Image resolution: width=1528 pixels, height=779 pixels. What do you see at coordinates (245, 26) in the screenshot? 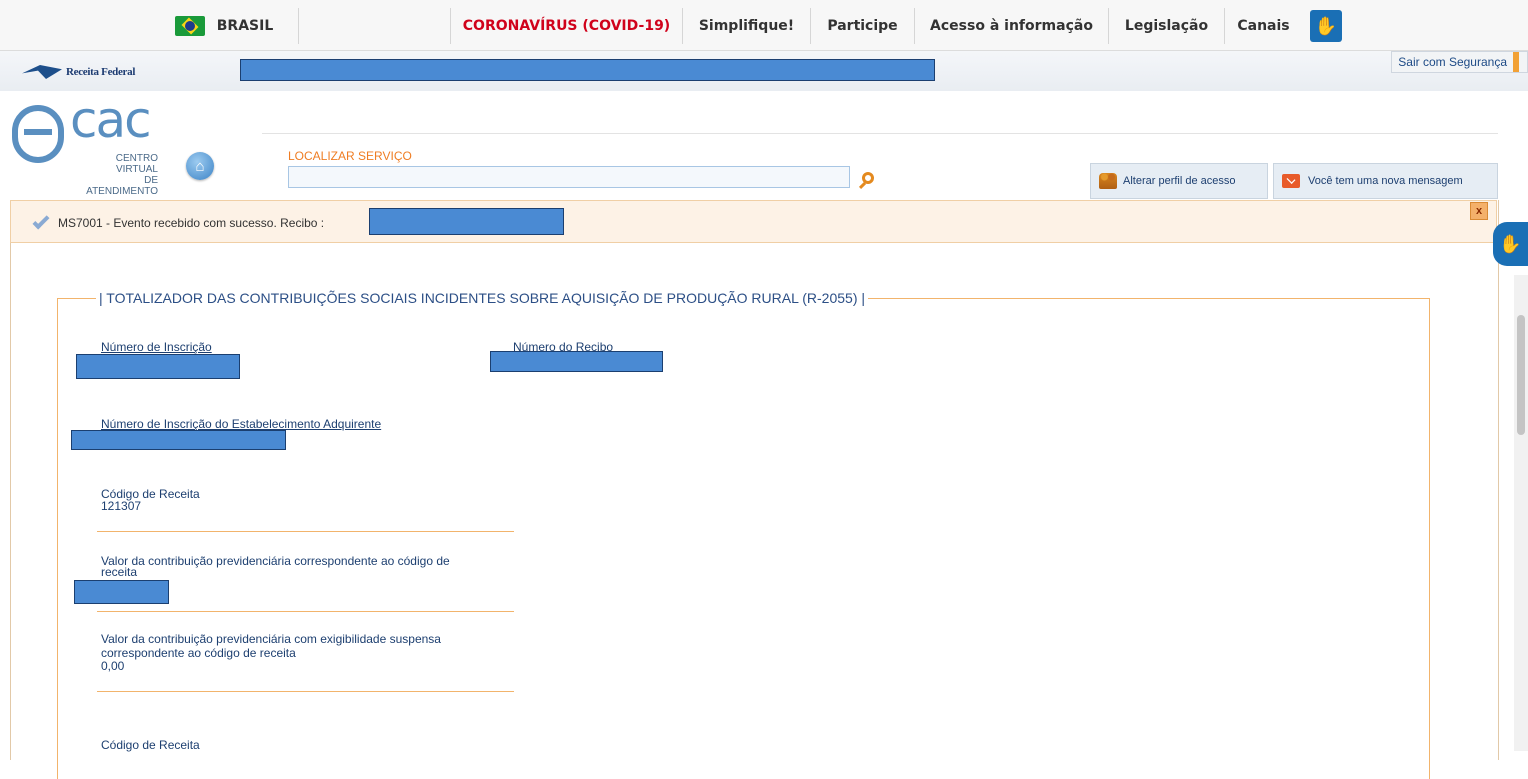
I see `brasil-label: BRASIL` at bounding box center [245, 26].